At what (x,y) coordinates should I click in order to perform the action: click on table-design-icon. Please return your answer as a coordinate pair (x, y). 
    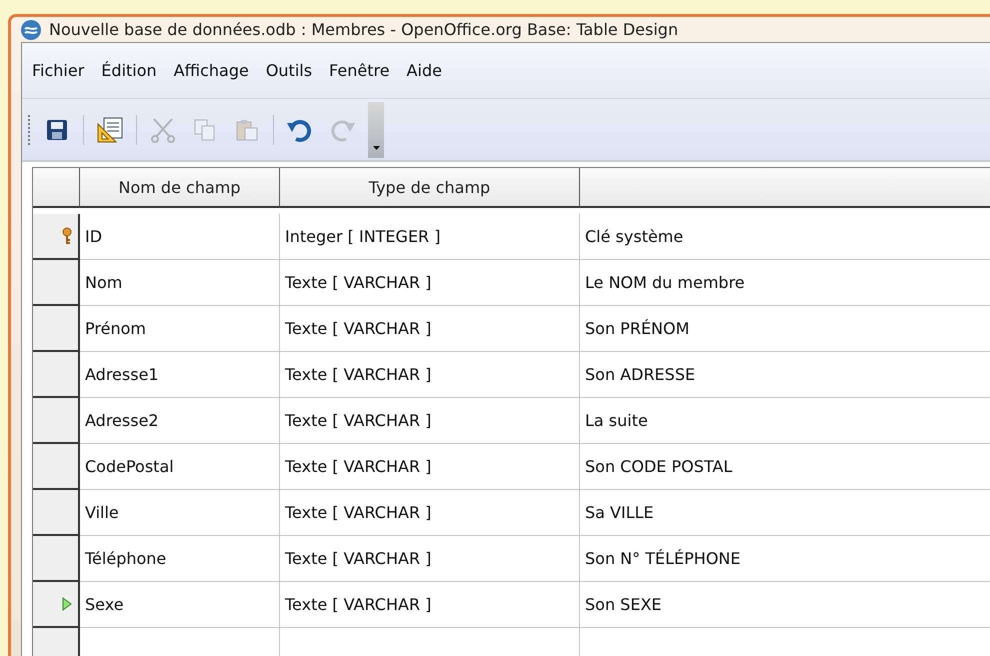
    Looking at the image, I should click on (110, 130).